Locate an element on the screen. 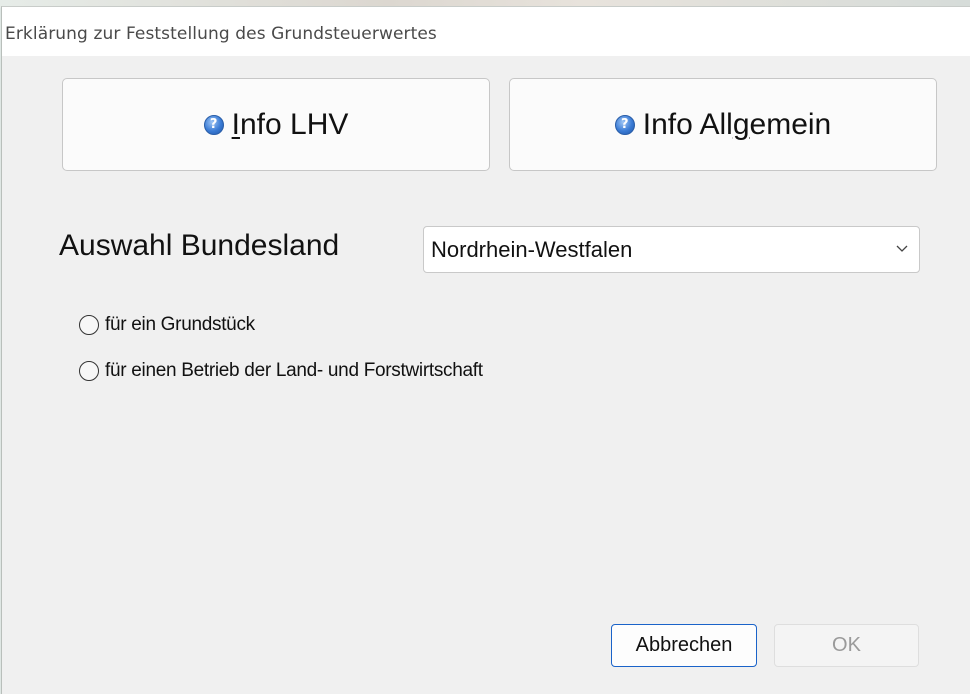  info-lhv-button: ? Info LHV is located at coordinates (276, 124).